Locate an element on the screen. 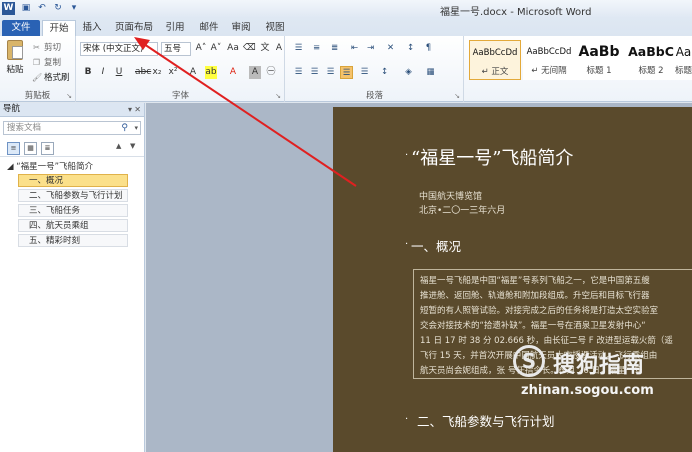 The height and width of the screenshot is (452, 692). watermark-text: 搜狗指南 is located at coordinates (599, 365).